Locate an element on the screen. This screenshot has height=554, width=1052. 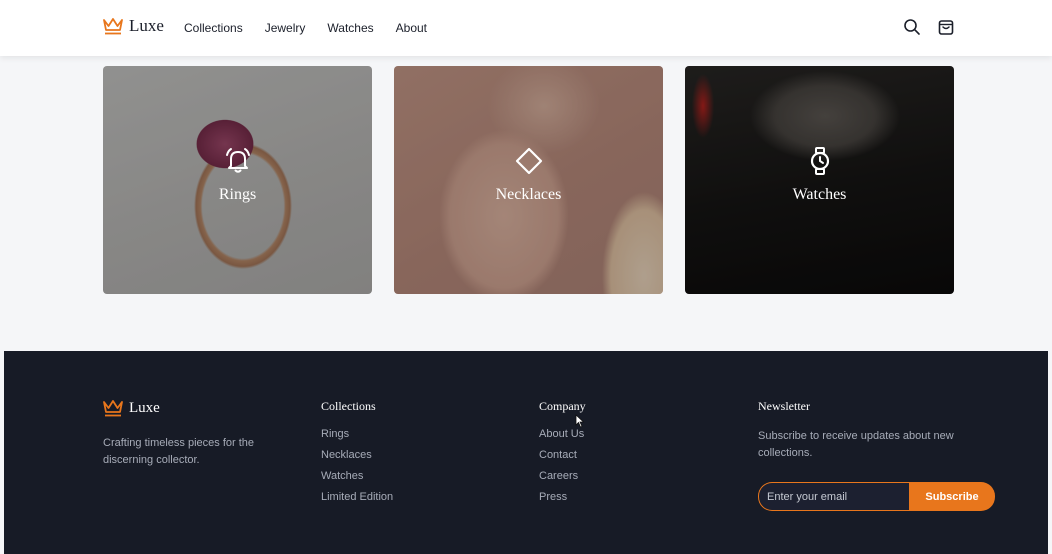
email-field is located at coordinates (833, 496).